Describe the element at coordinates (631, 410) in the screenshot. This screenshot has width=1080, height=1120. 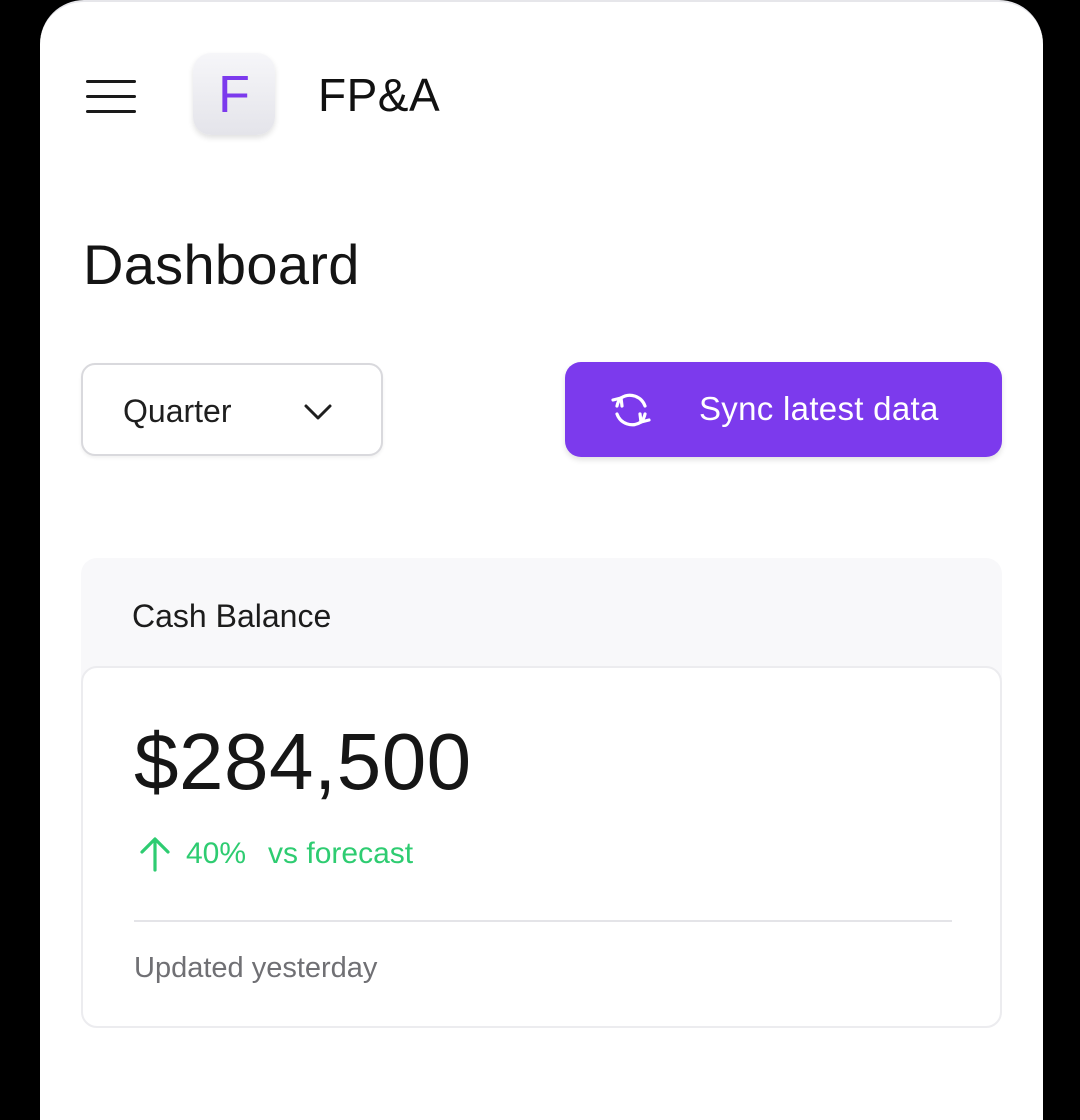
I see `sync-icon` at that location.